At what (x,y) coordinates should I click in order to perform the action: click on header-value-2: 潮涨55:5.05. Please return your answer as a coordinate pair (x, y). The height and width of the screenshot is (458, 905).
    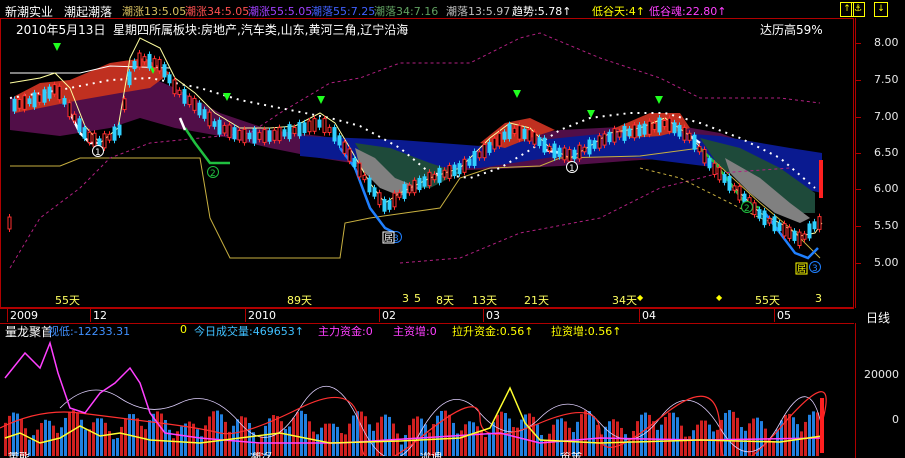
    Looking at the image, I should click on (280, 11).